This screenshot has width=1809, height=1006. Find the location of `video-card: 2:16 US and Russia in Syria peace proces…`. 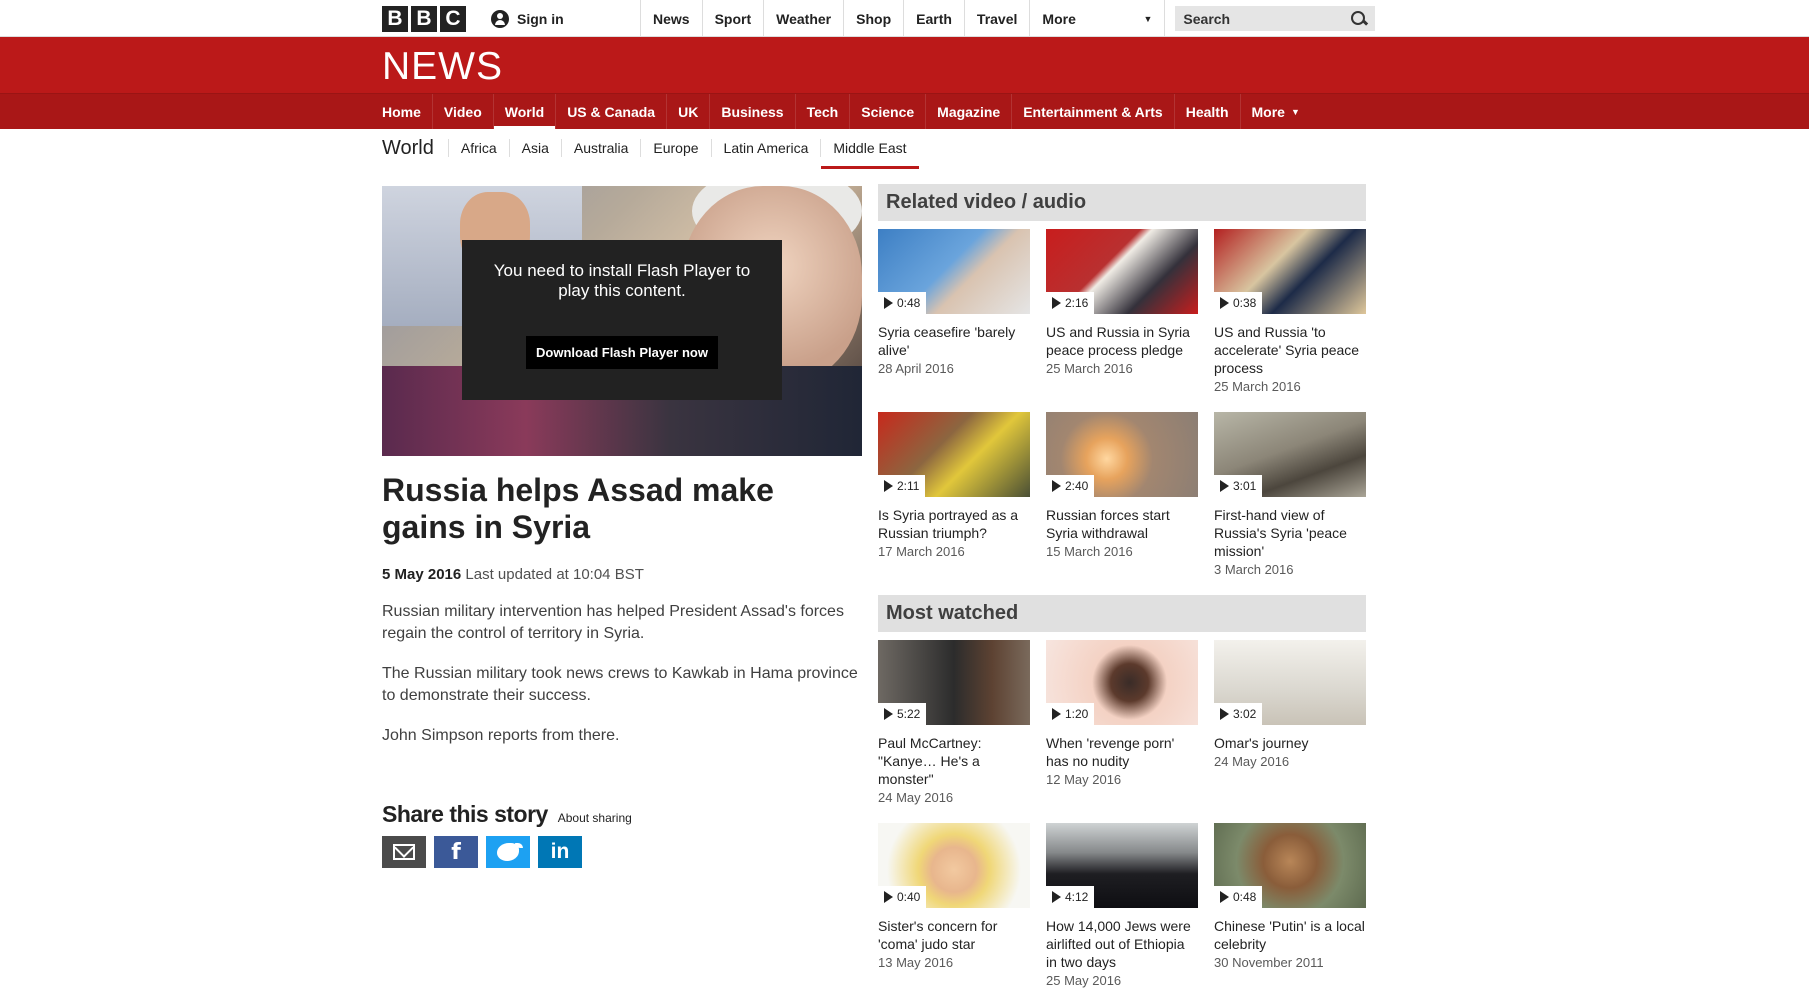

video-card: 2:16 US and Russia in Syria peace proces… is located at coordinates (1122, 320).